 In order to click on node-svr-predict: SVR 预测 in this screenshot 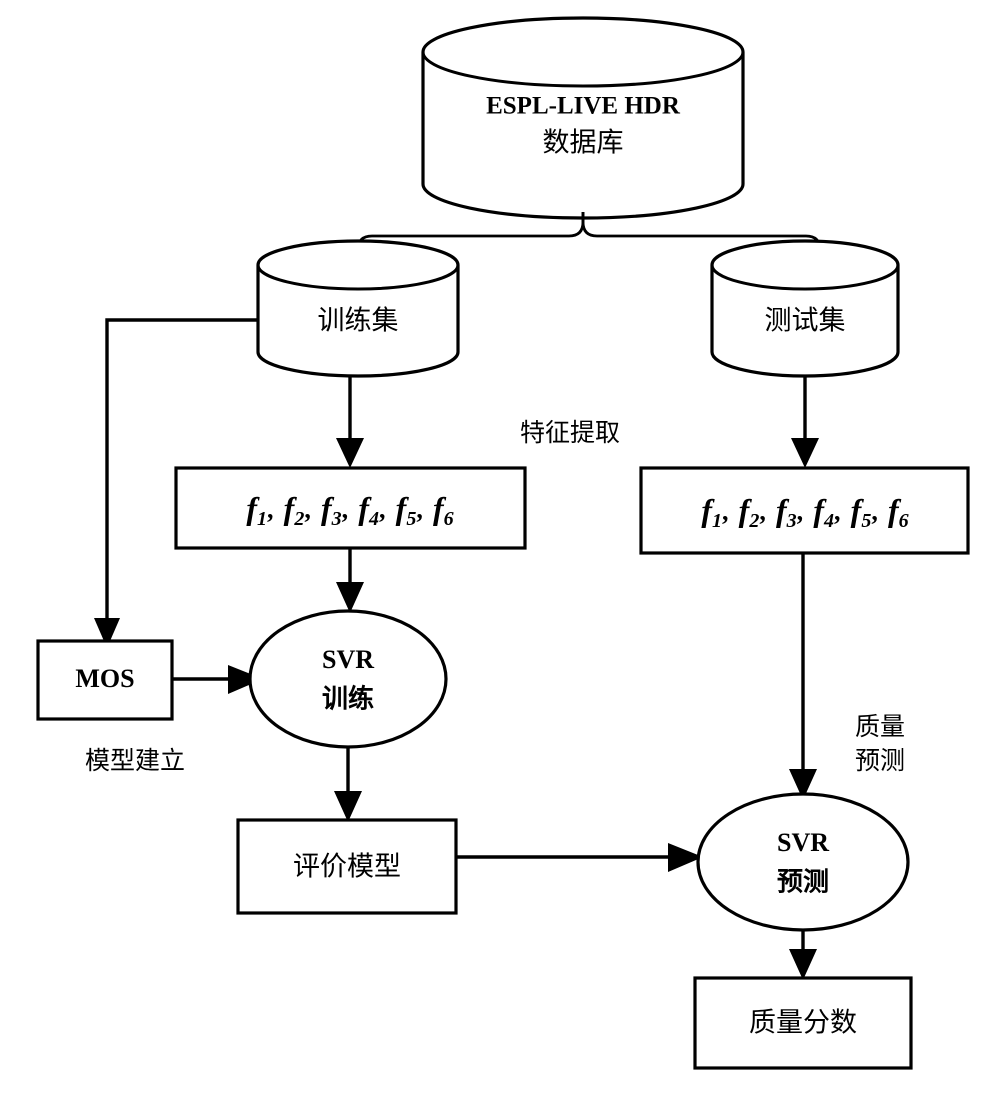, I will do `click(803, 862)`.